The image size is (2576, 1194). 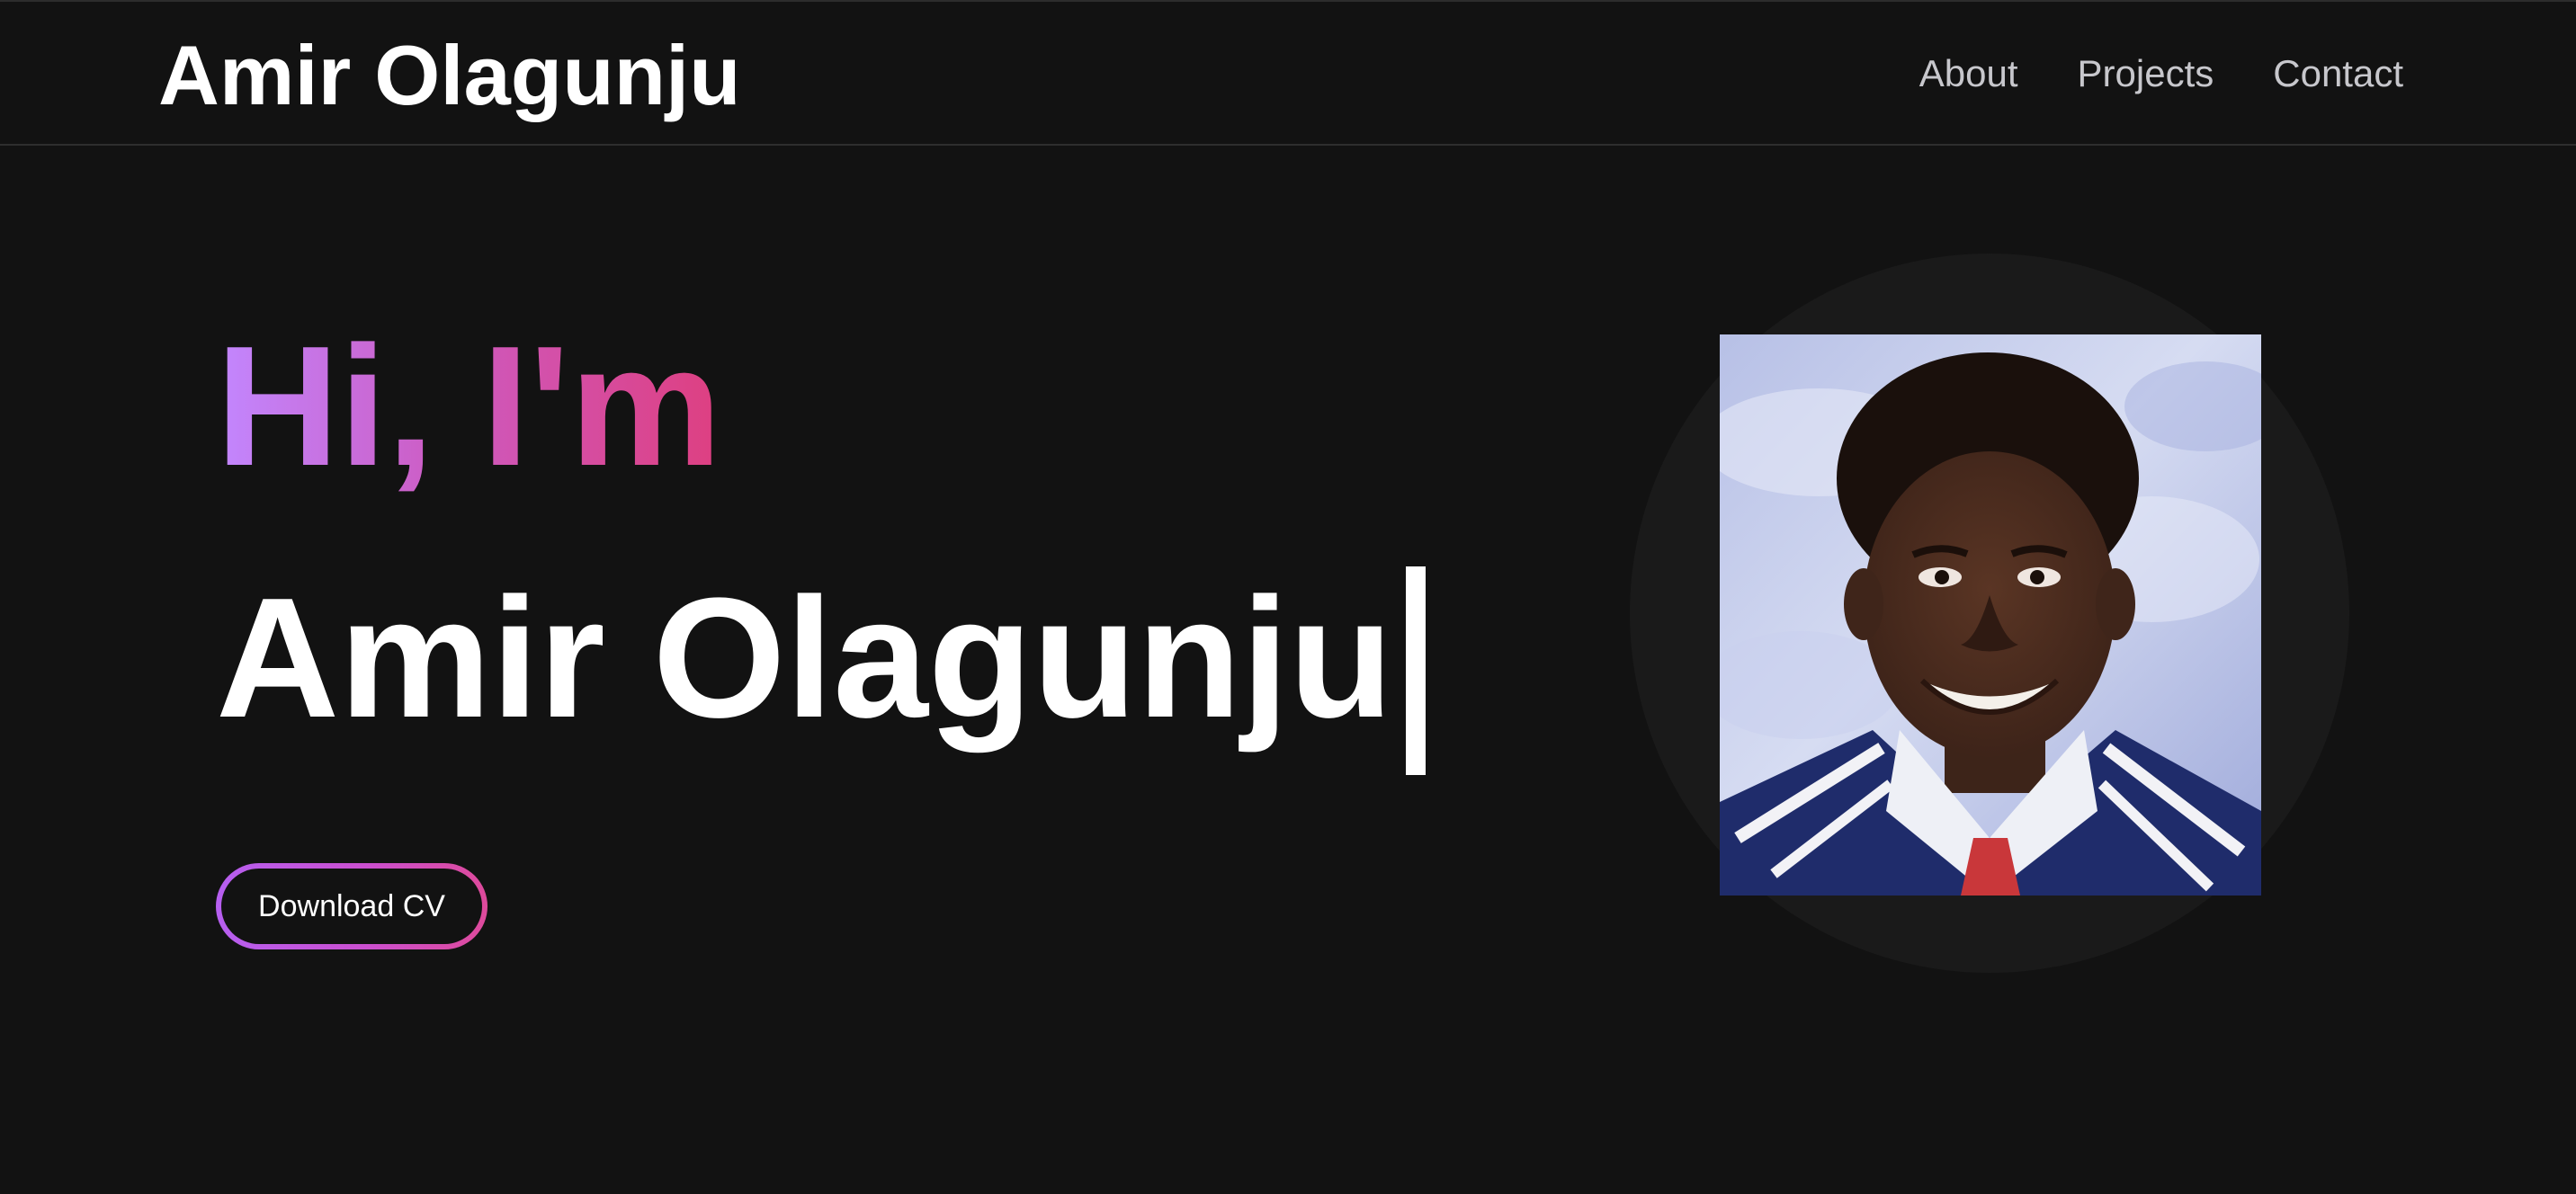 What do you see at coordinates (1969, 74) in the screenshot?
I see `nav-link-about: About` at bounding box center [1969, 74].